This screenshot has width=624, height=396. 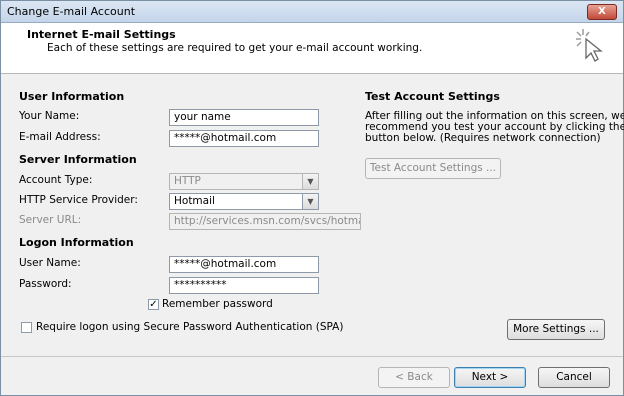 What do you see at coordinates (72, 96) in the screenshot?
I see `user-info-heading: User Information` at bounding box center [72, 96].